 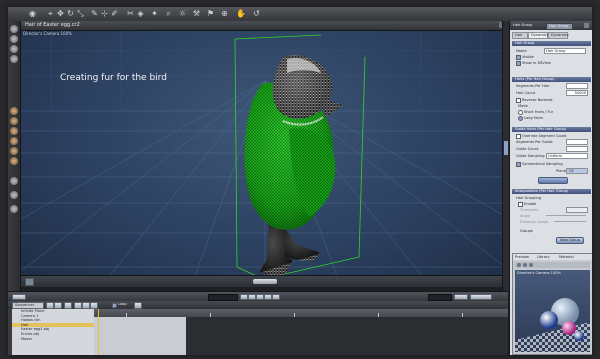 What do you see at coordinates (140, 13) in the screenshot?
I see `material-tool-icon: ◈` at bounding box center [140, 13].